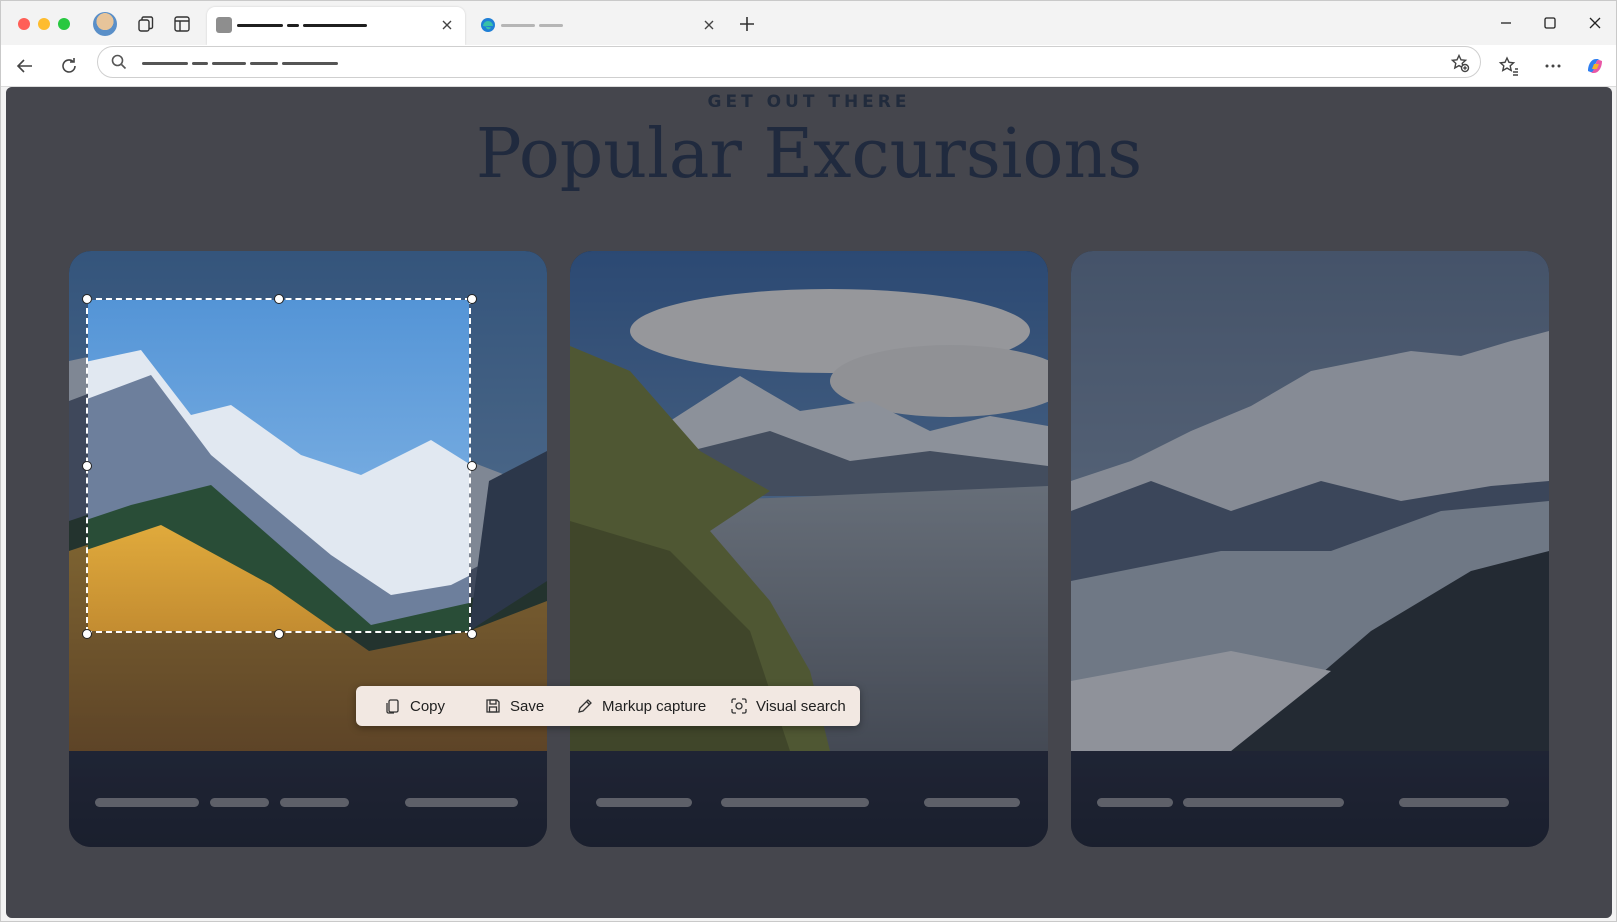  Describe the element at coordinates (87, 466) in the screenshot. I see `resize-handle-left` at that location.